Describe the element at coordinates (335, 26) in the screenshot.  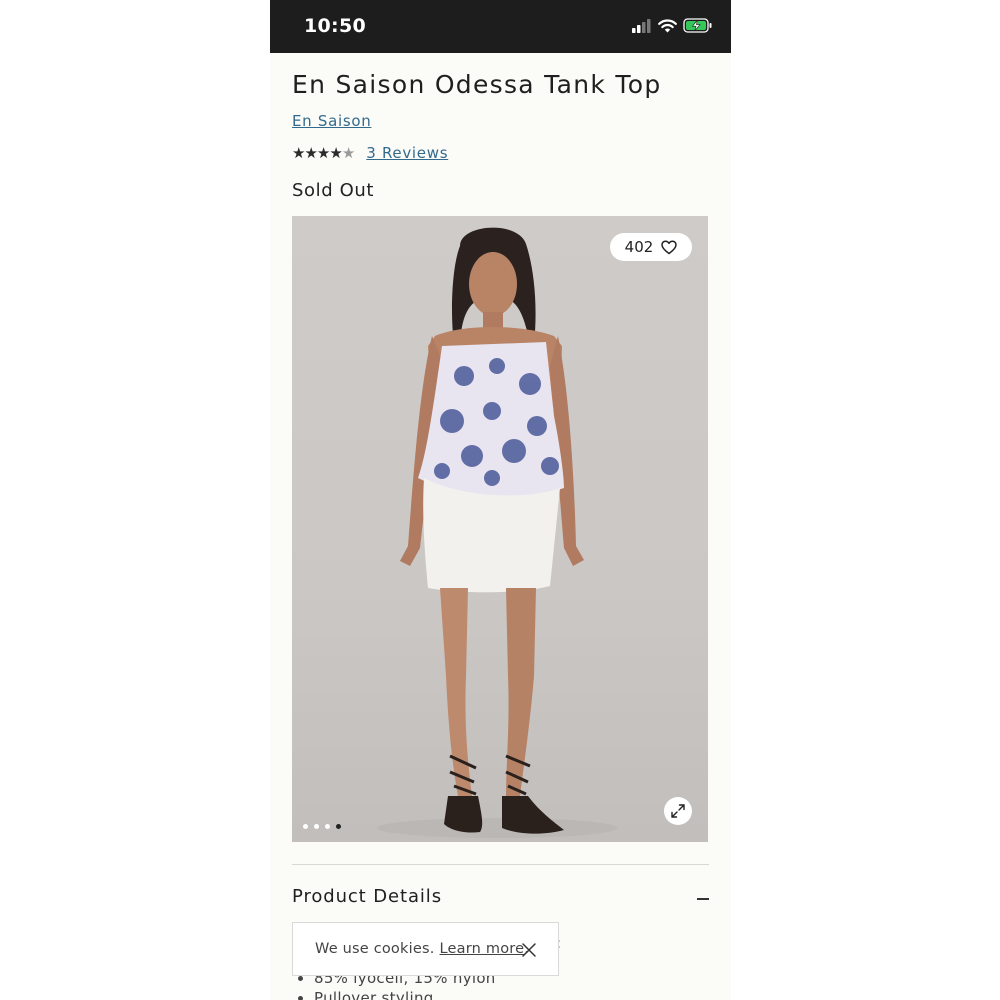
I see `status-time: 10:50` at that location.